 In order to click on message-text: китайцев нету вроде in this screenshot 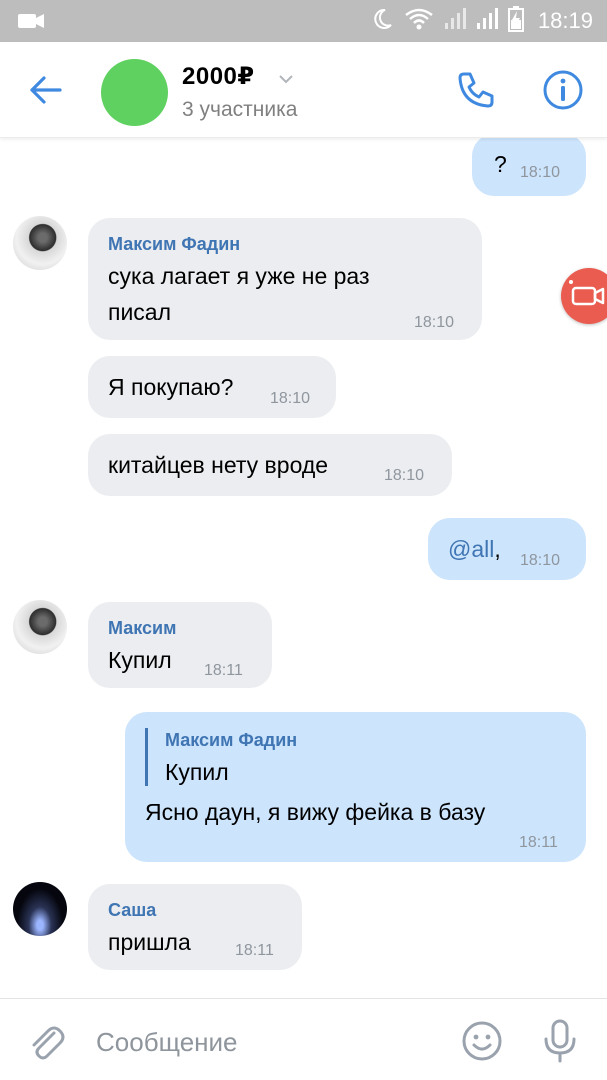, I will do `click(218, 465)`.